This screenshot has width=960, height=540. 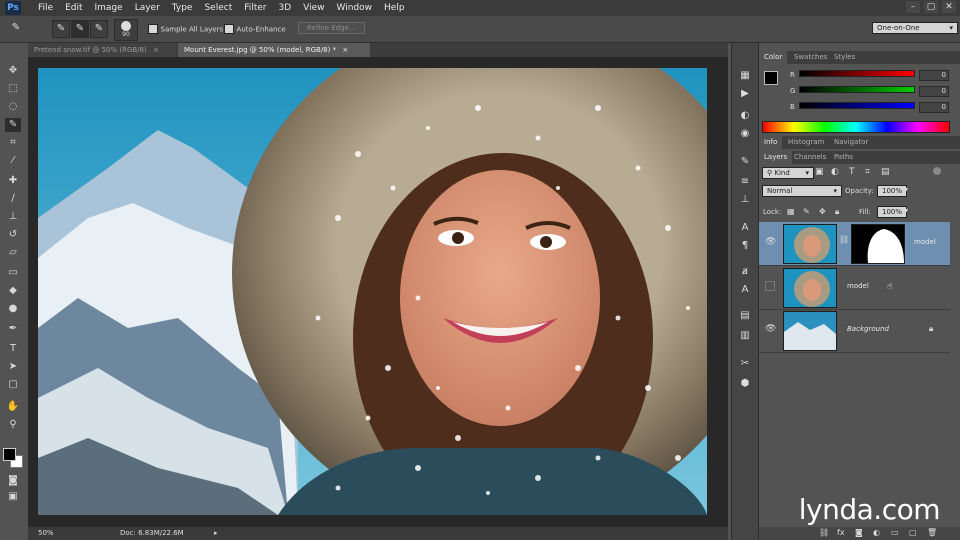 What do you see at coordinates (745, 76) in the screenshot?
I see `history-panel-icon: ▦` at bounding box center [745, 76].